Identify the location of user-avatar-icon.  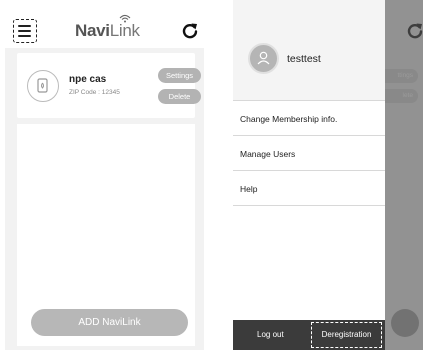
(263, 58).